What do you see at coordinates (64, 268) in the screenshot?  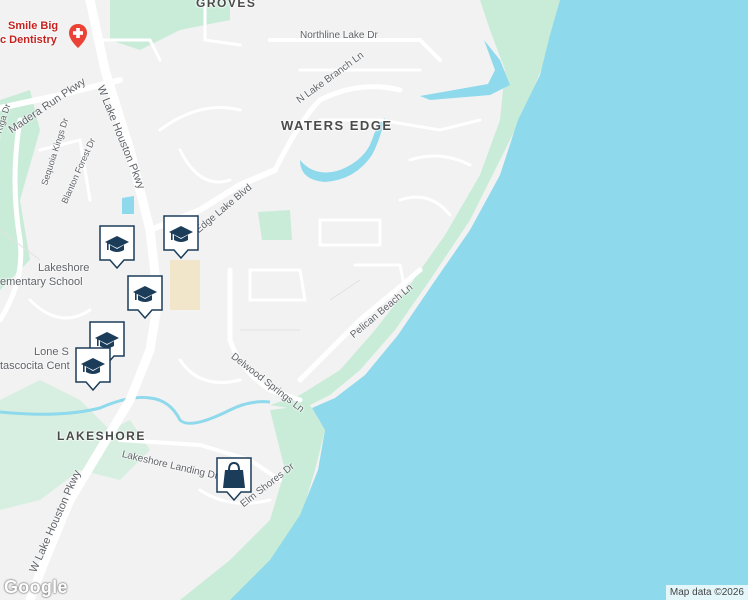 I see `poi-label-lakeshore-elementary-1: Lakeshore` at bounding box center [64, 268].